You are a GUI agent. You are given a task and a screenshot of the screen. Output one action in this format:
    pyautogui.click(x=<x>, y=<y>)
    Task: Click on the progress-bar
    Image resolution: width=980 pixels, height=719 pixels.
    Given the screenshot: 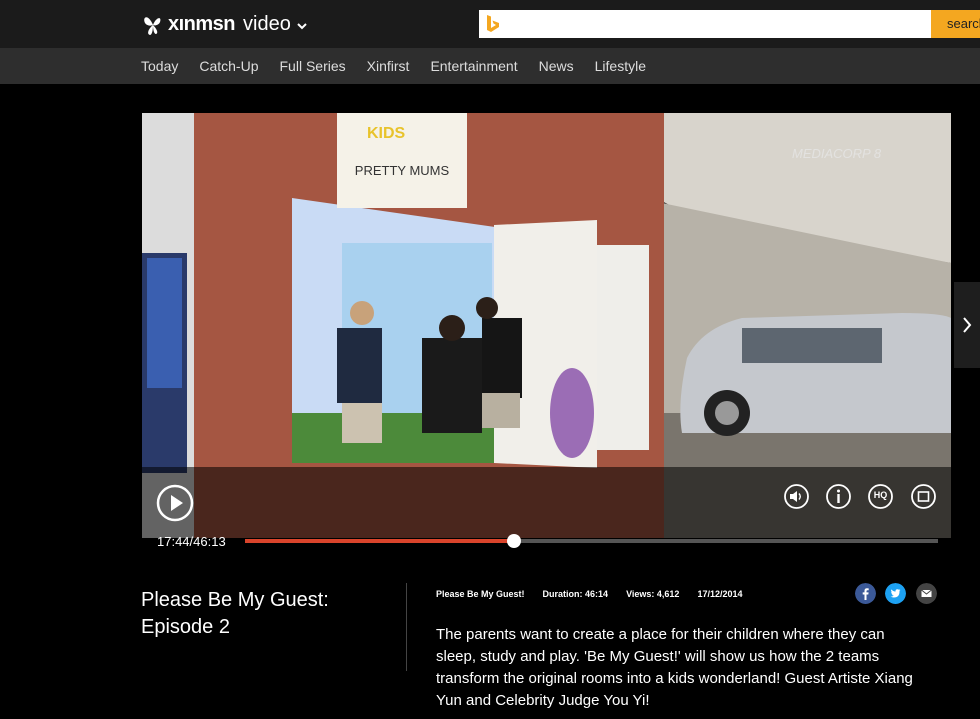 What is the action you would take?
    pyautogui.click(x=591, y=541)
    